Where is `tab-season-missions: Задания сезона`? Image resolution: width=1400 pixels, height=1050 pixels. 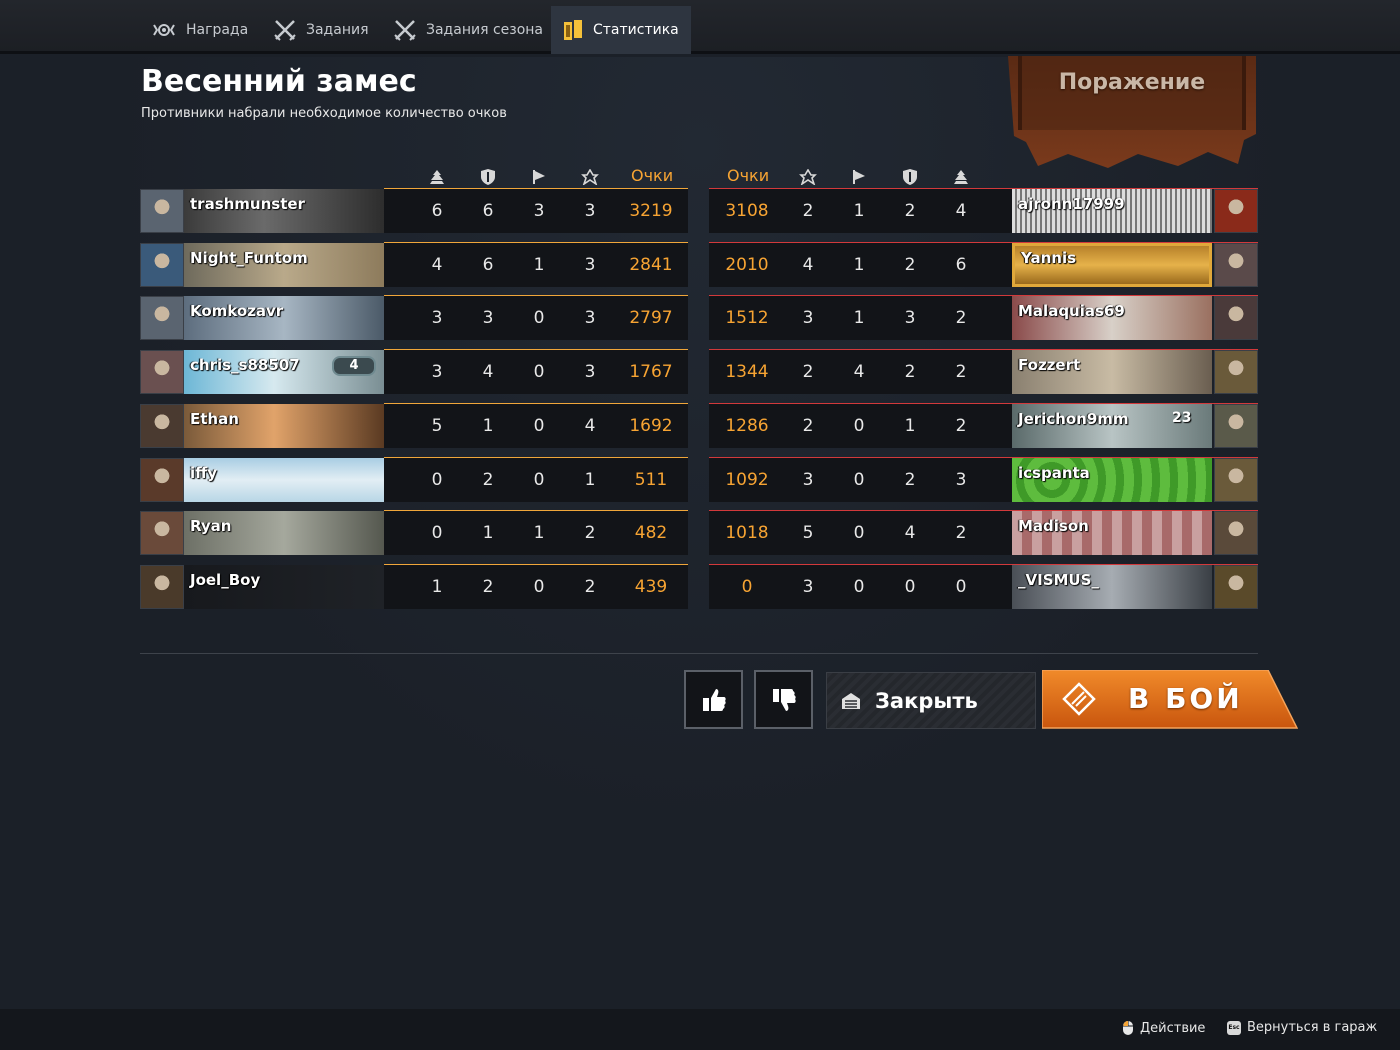
tab-season-missions: Задания сезона is located at coordinates (468, 30).